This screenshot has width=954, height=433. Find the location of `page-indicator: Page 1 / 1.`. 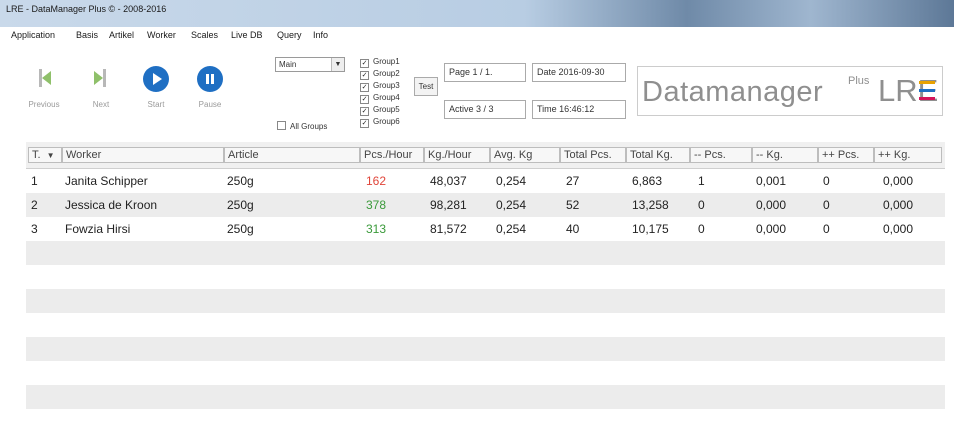

page-indicator: Page 1 / 1. is located at coordinates (485, 72).